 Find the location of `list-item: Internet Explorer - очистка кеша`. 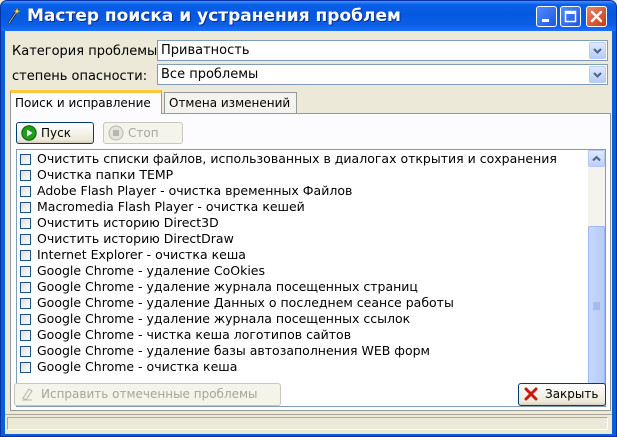

list-item: Internet Explorer - очистка кеша is located at coordinates (303, 255).